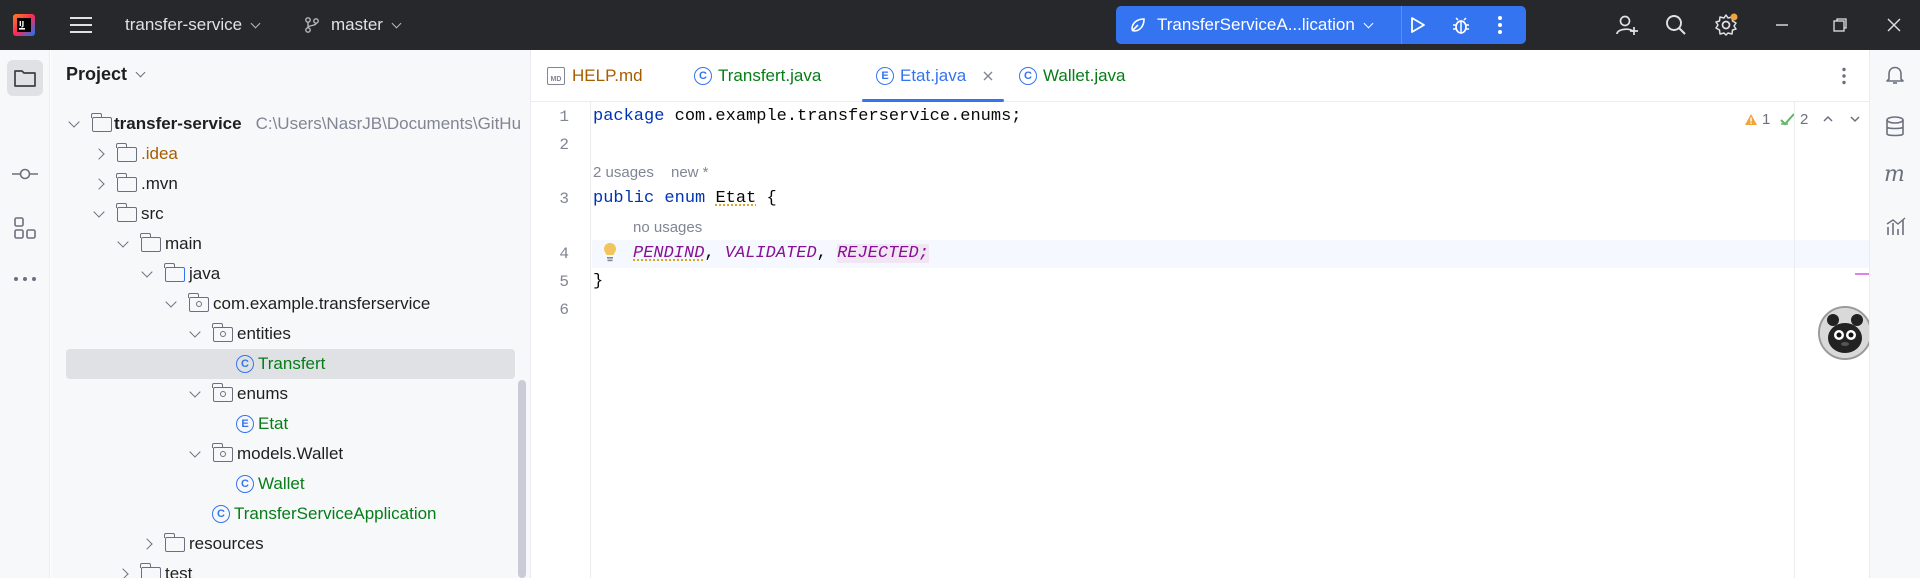  Describe the element at coordinates (1855, 119) in the screenshot. I see `next-highlight-button` at that location.